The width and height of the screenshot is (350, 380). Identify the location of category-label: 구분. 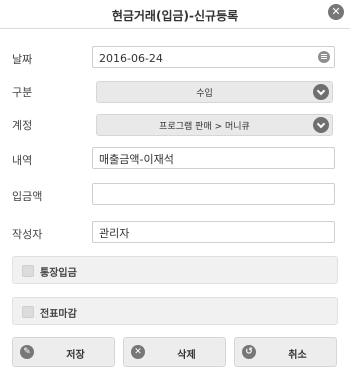
(22, 92).